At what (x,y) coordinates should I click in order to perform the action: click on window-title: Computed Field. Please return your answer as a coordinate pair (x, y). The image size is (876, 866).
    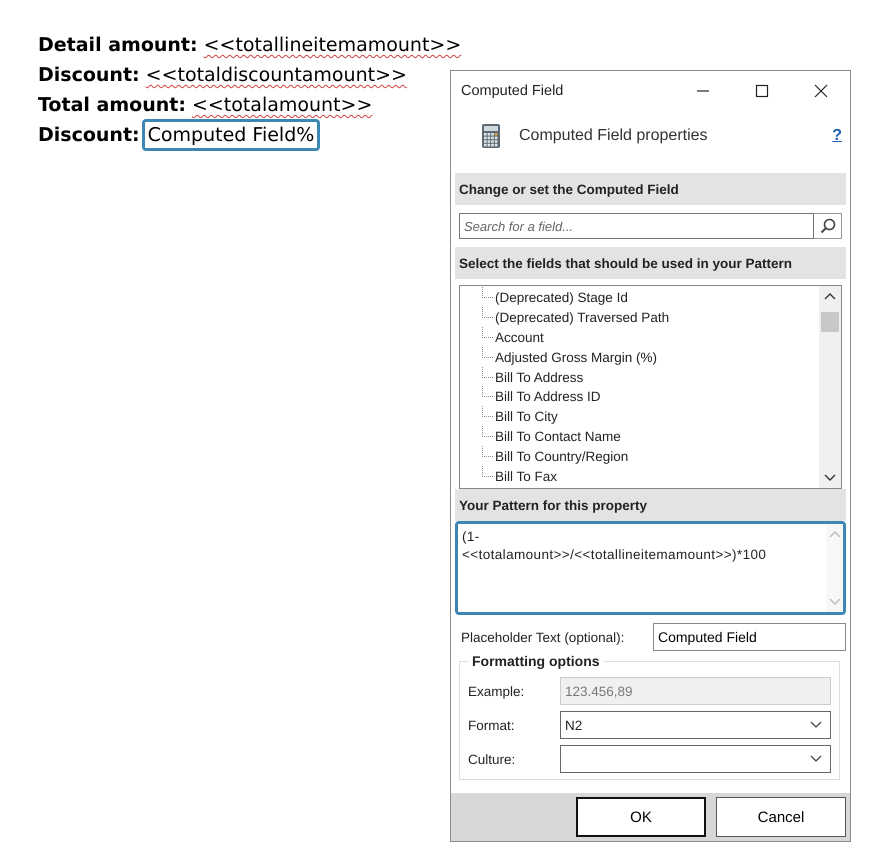
    Looking at the image, I should click on (512, 91).